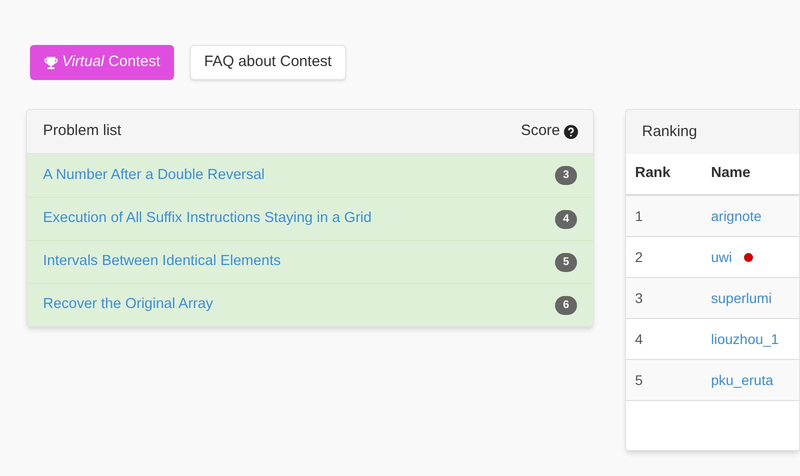  I want to click on score-badge: 6, so click(566, 305).